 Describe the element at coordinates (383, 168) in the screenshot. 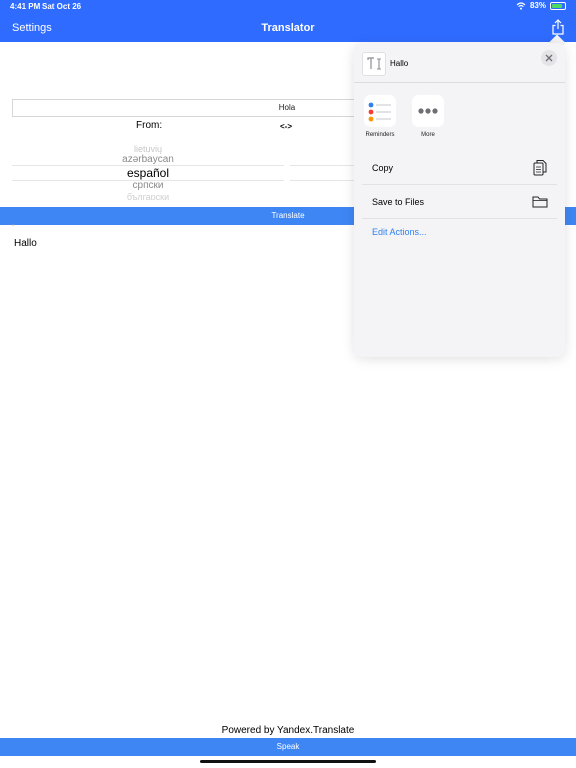

I see `copy-label: Copy` at that location.